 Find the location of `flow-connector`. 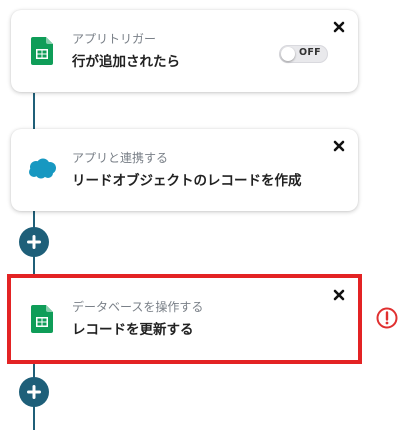

flow-connector is located at coordinates (34, 112).